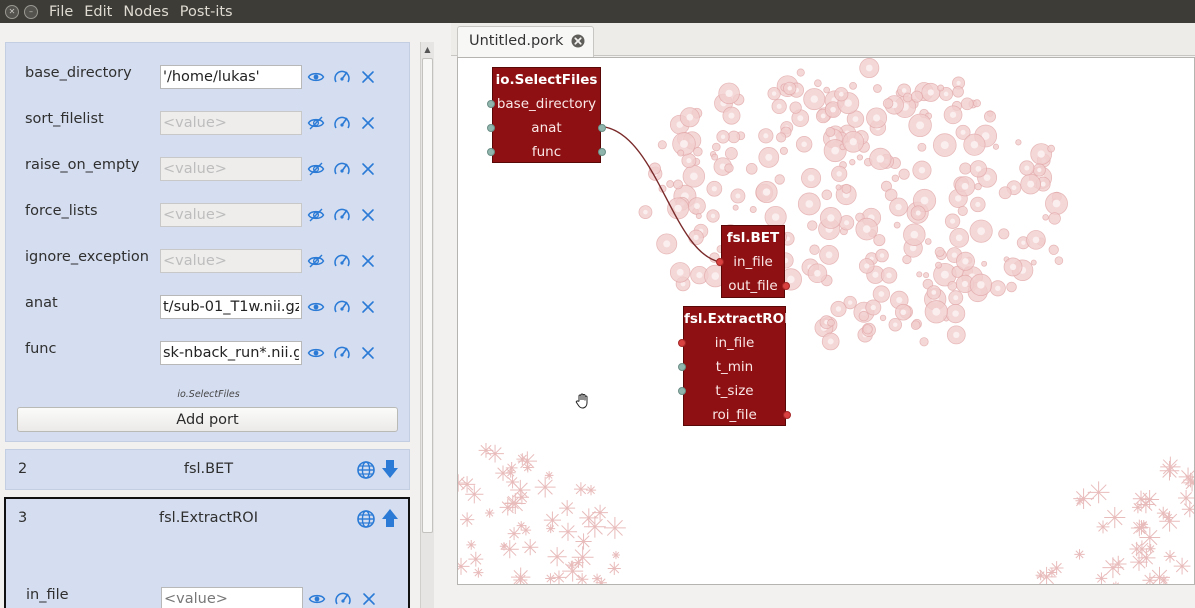  I want to click on graph-port-out-file: out_file, so click(756, 286).